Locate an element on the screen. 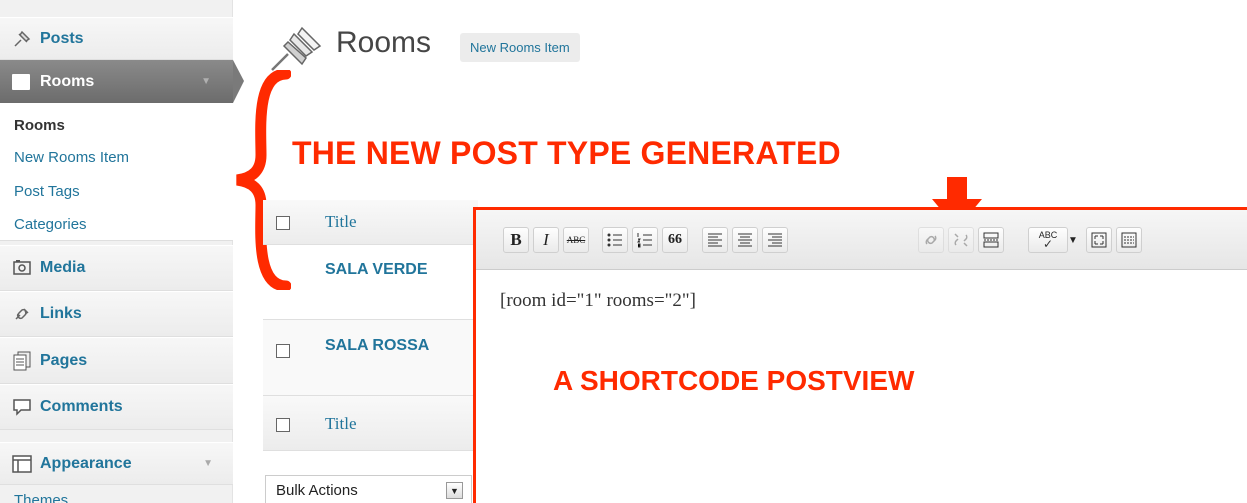 This screenshot has height=503, width=1247. menu-item-pages: Pages is located at coordinates (116, 360).